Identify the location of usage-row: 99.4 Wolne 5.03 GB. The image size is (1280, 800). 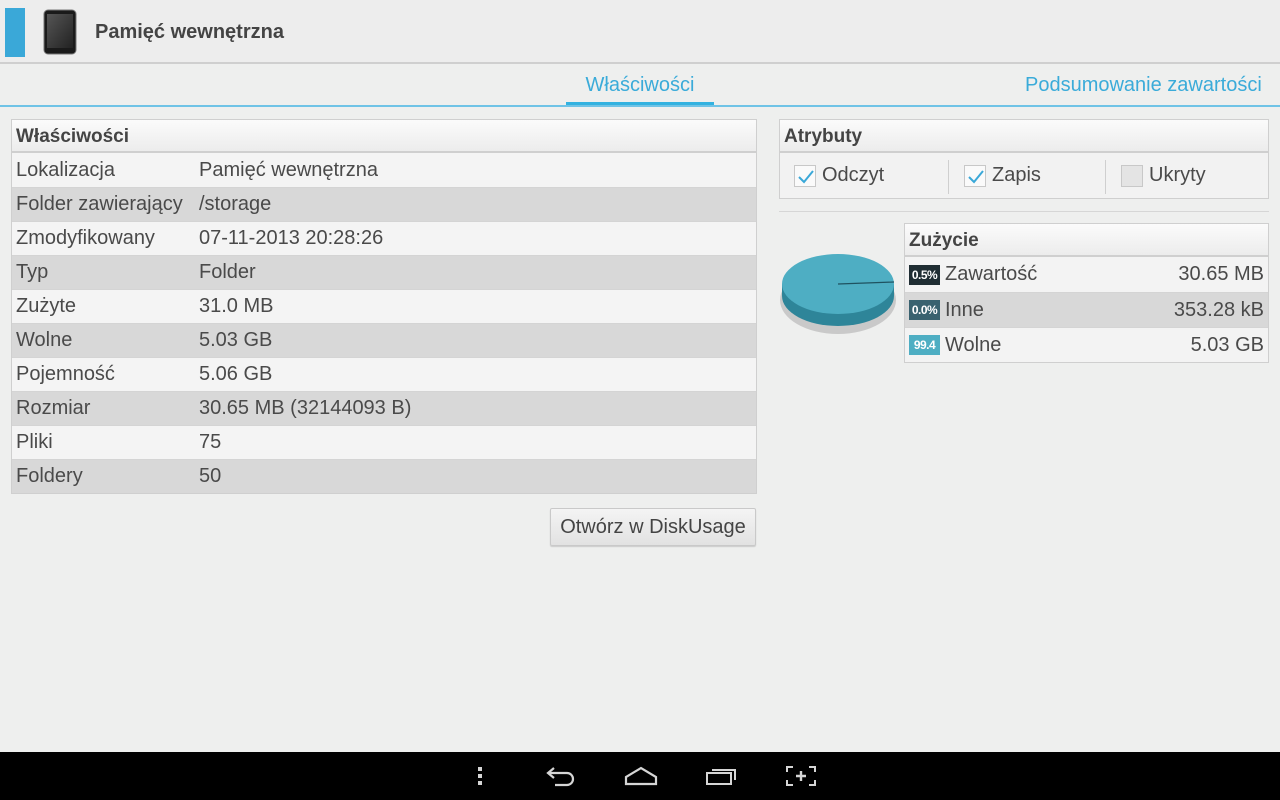
(1086, 344).